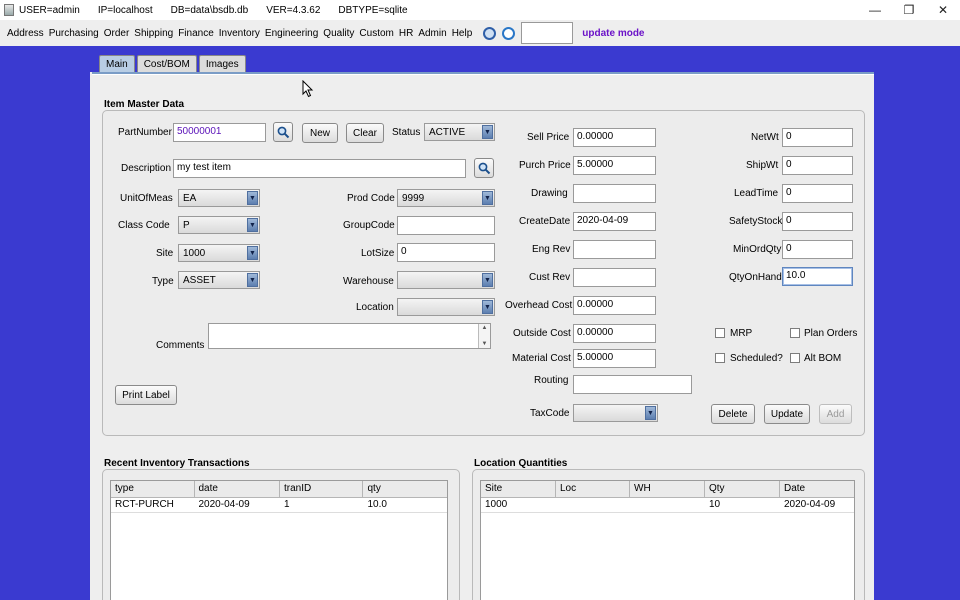  Describe the element at coordinates (432, 33) in the screenshot. I see `menu-admin: Admin` at that location.